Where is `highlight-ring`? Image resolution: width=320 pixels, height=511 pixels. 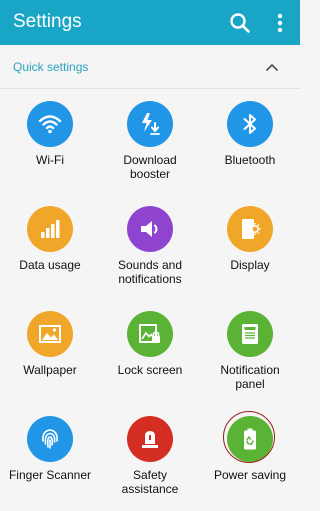
highlight-ring is located at coordinates (249, 437).